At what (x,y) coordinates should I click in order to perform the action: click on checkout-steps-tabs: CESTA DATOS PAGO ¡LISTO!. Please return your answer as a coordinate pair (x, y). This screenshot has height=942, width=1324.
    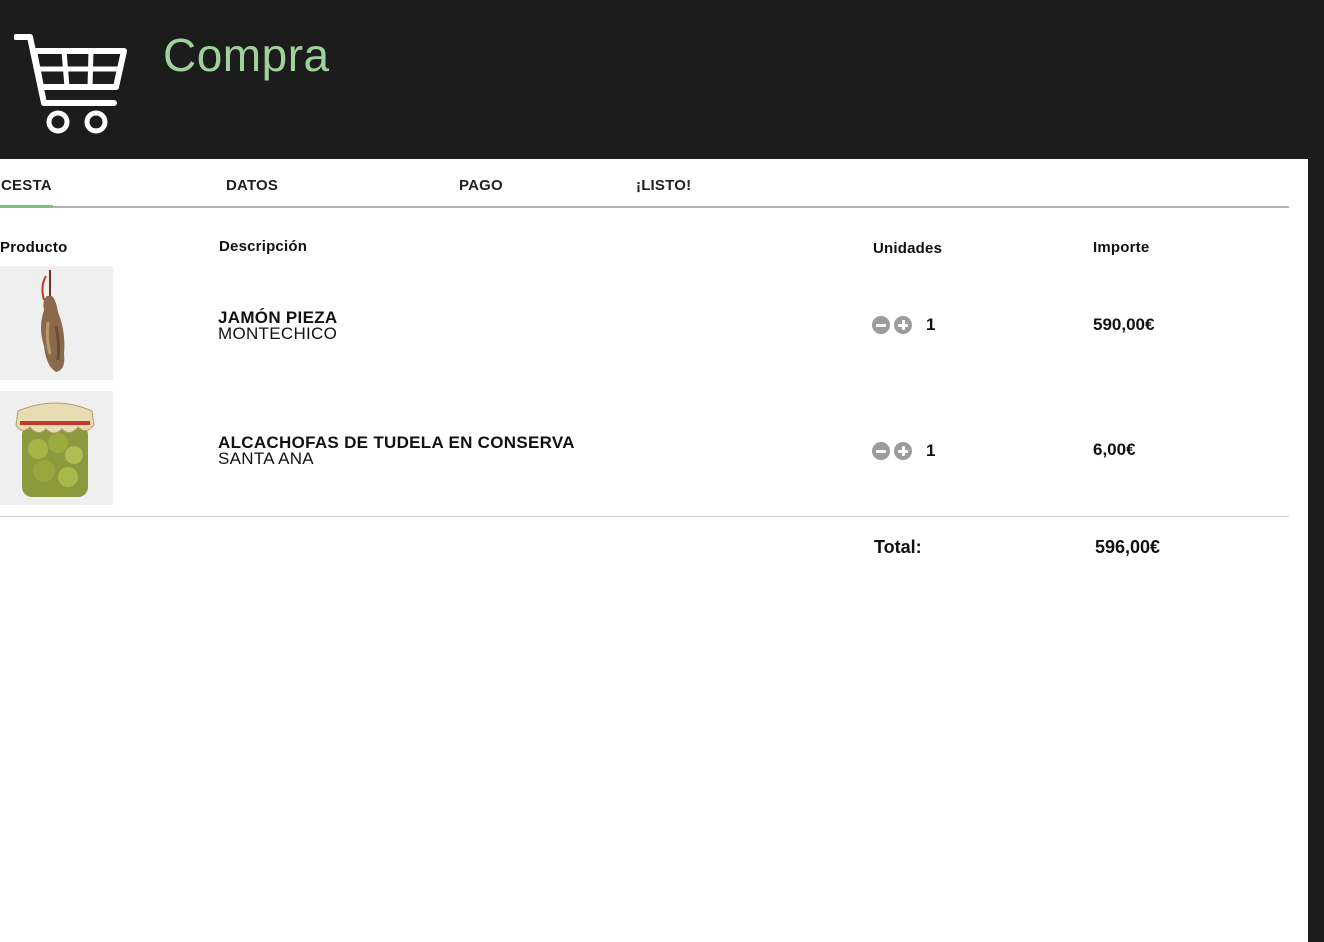
    Looking at the image, I should click on (644, 184).